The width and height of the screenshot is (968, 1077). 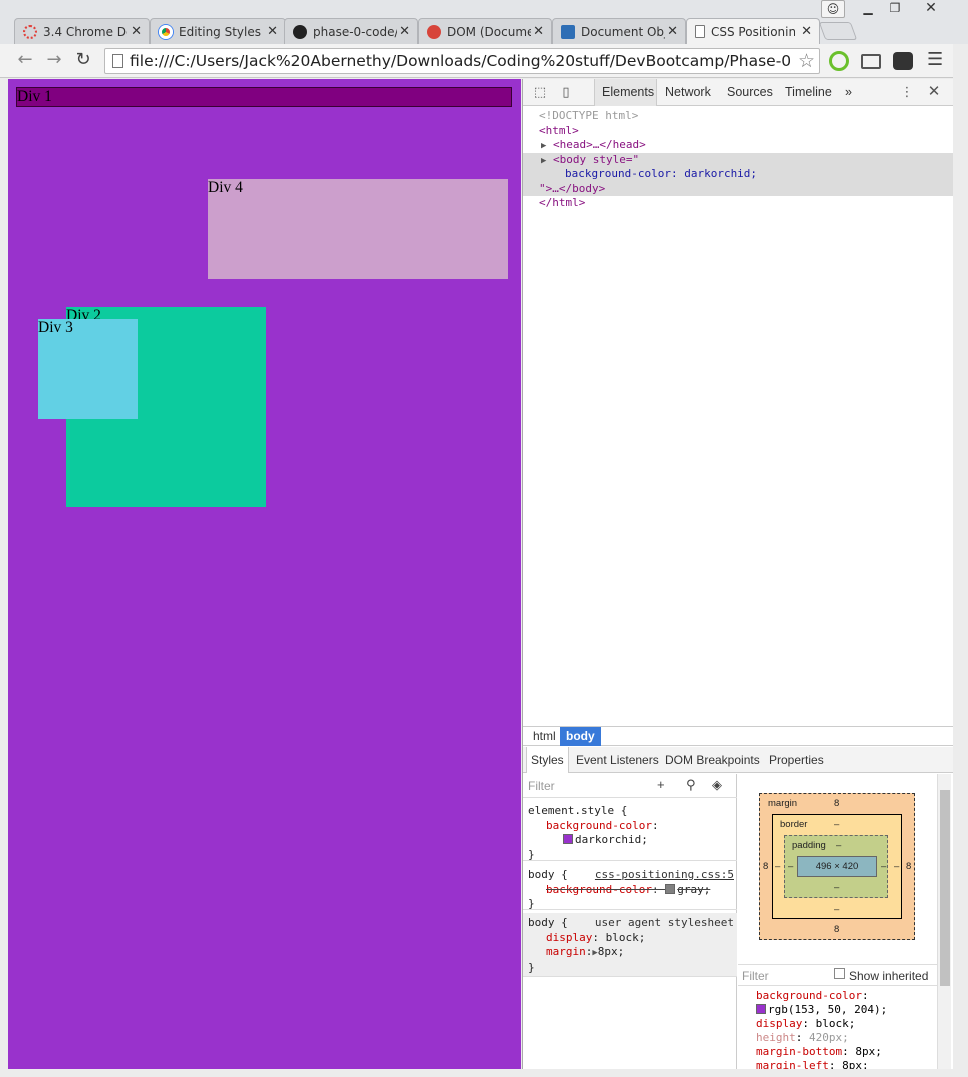 What do you see at coordinates (25, 61) in the screenshot?
I see `back-arrow-icon: ←` at bounding box center [25, 61].